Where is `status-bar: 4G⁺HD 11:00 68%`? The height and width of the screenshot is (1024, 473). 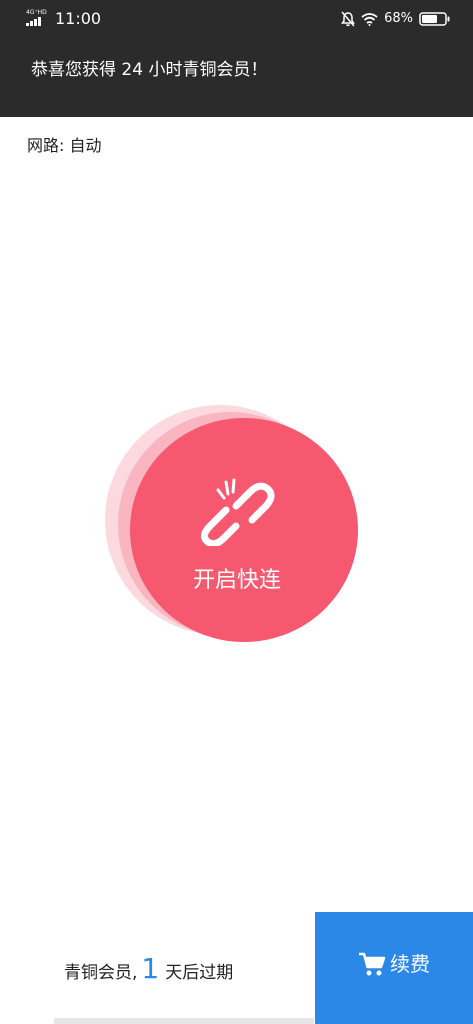 status-bar: 4G⁺HD 11:00 68% is located at coordinates (236, 18).